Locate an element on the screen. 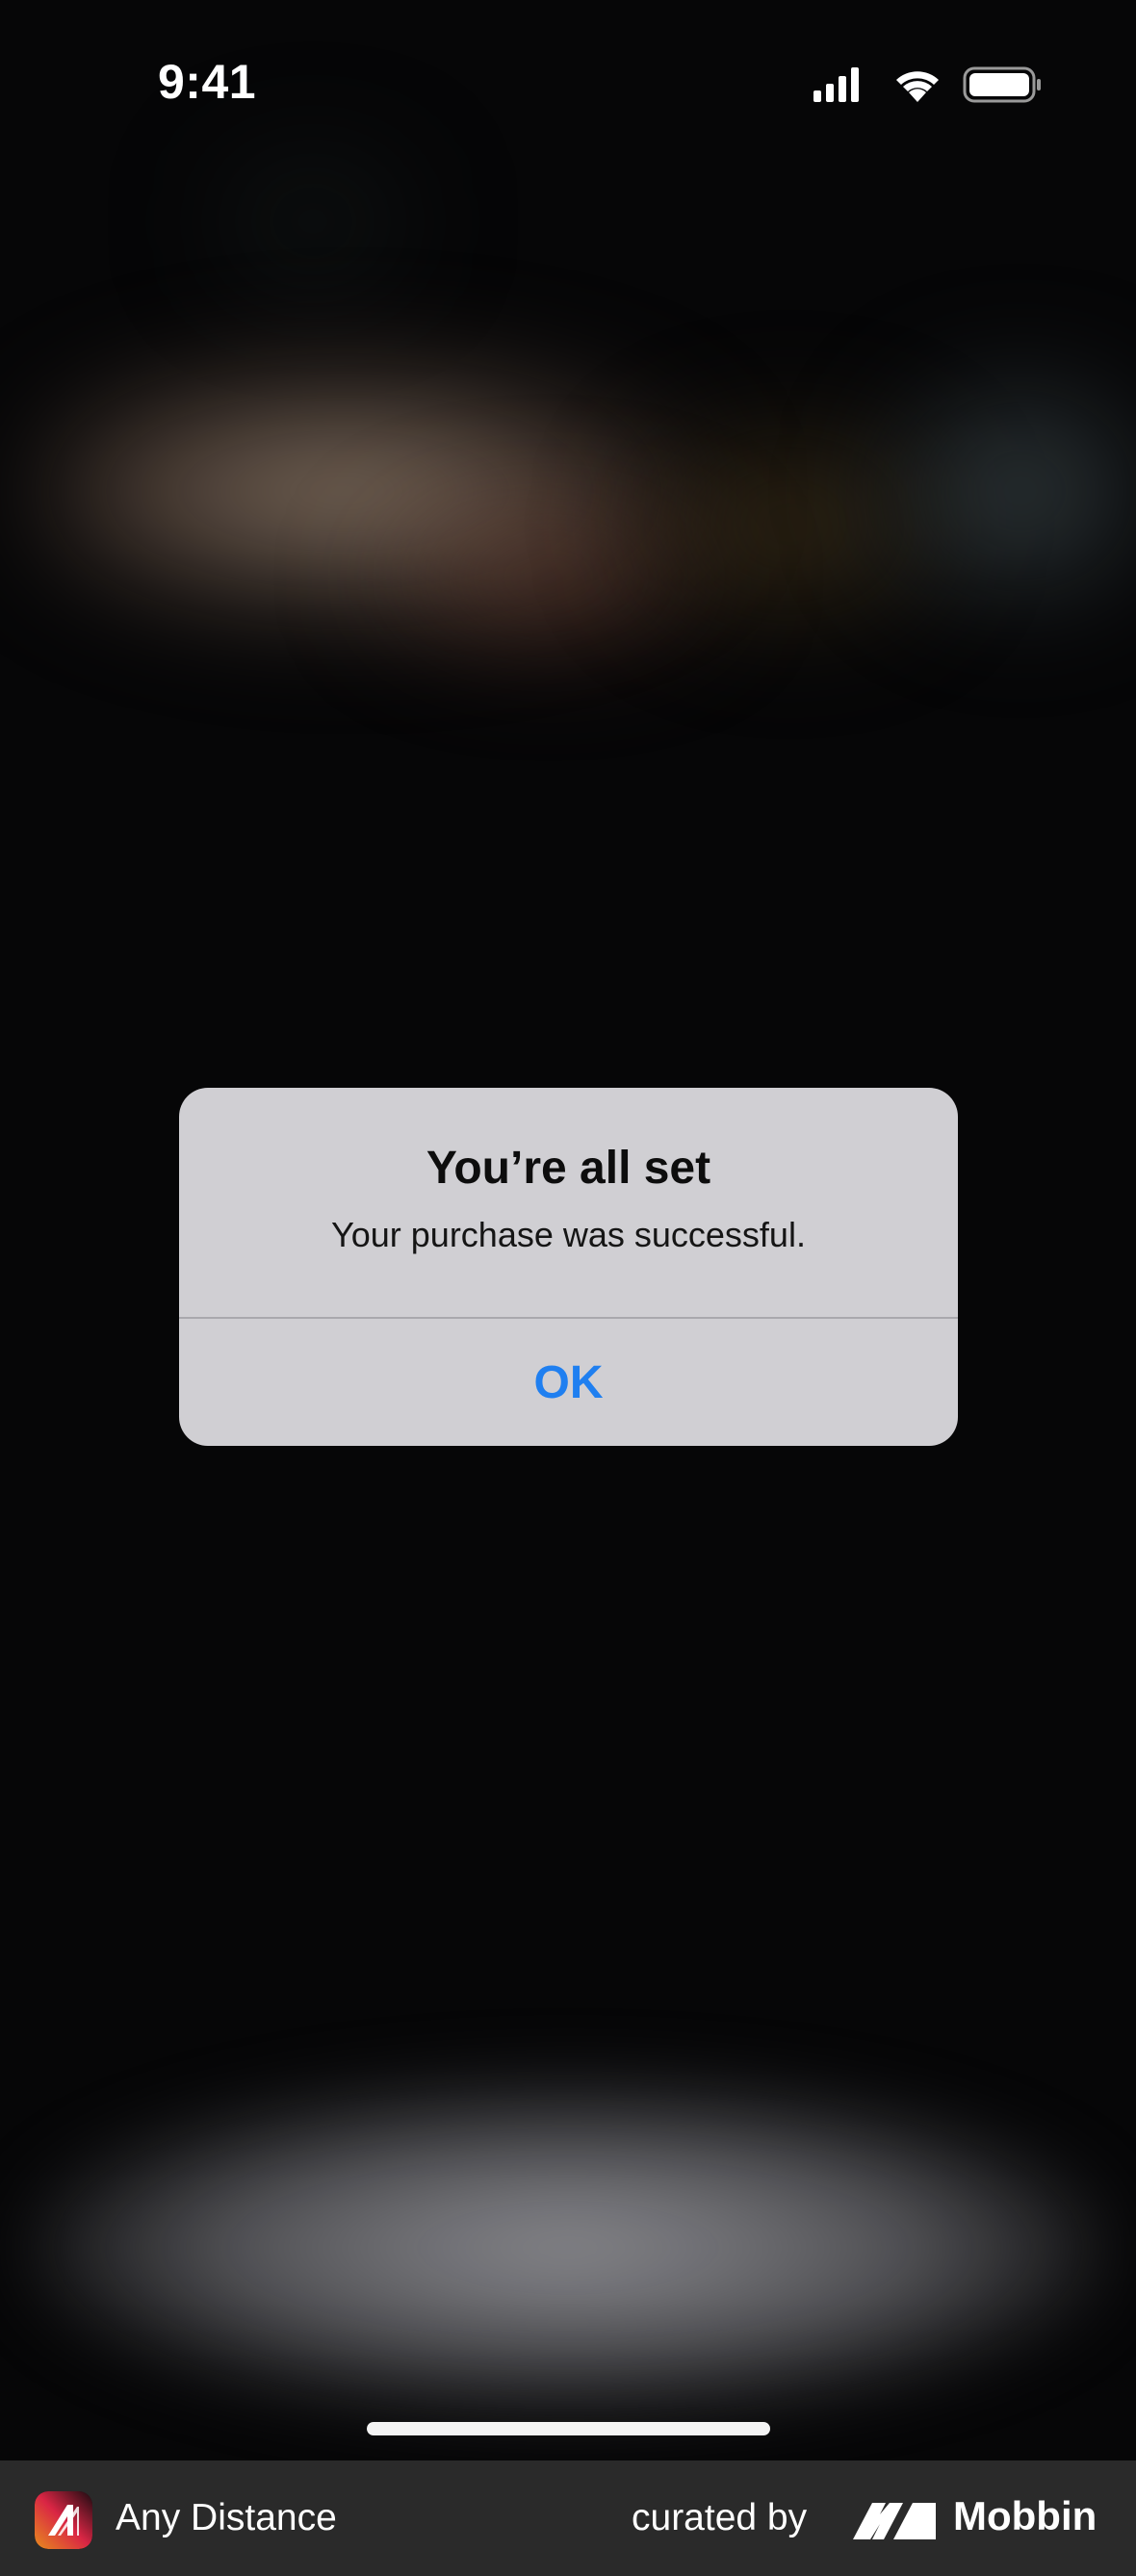 The image size is (1136, 2576). status-time: 9:41 is located at coordinates (207, 82).